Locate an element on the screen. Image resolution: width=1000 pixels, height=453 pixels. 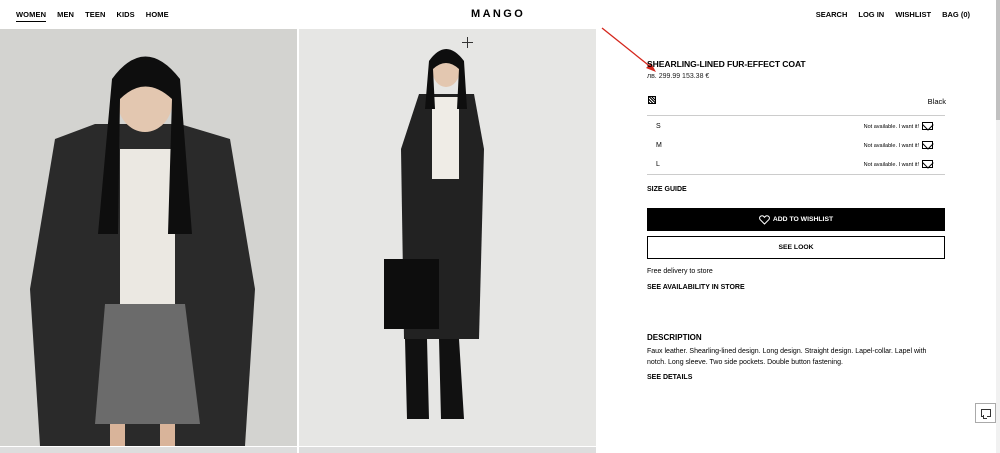
size-label: S is located at coordinates (658, 126).